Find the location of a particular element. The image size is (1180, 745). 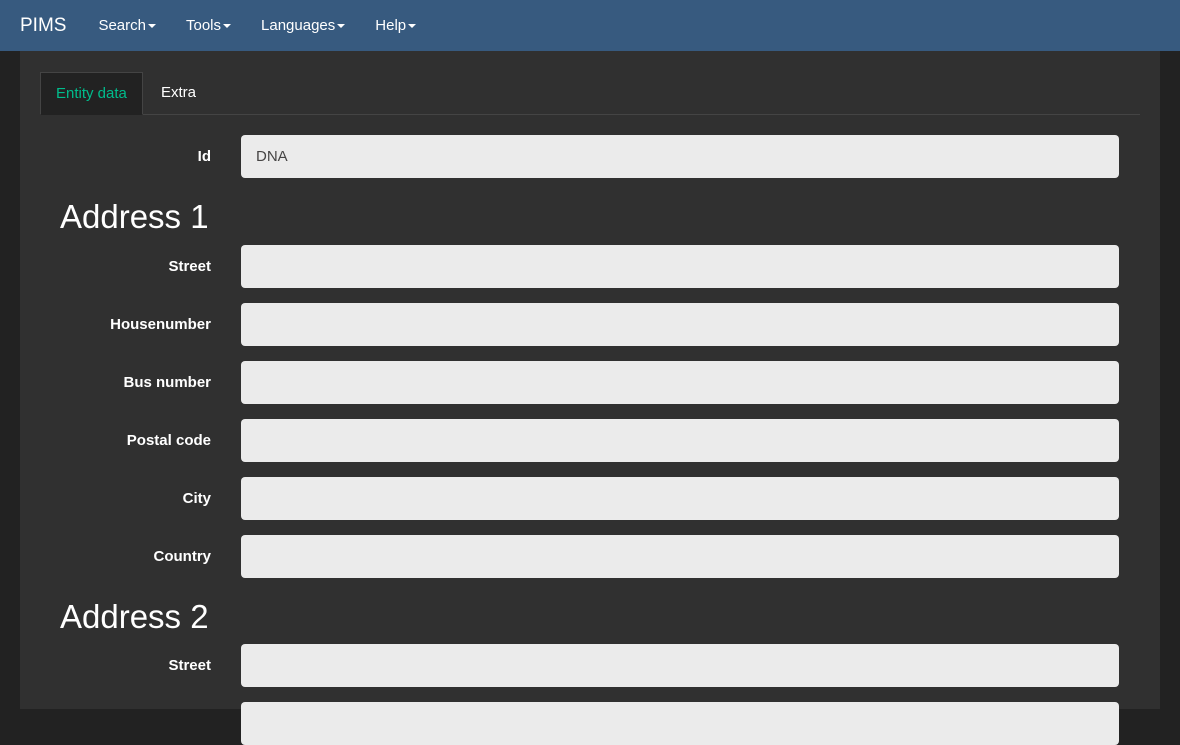

form-row-address2-street: Street is located at coordinates (590, 665).